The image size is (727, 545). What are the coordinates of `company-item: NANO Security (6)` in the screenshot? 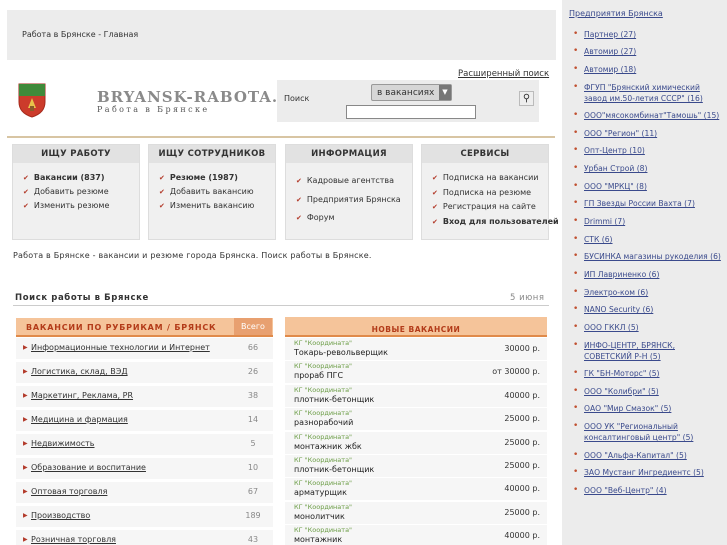 It's located at (649, 309).